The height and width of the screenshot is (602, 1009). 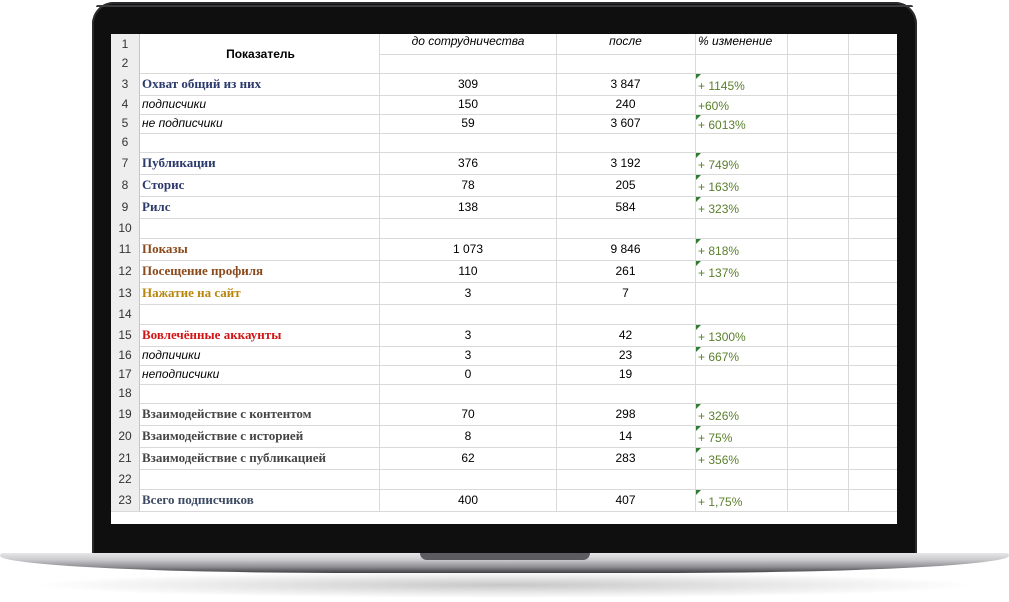 What do you see at coordinates (626, 335) in the screenshot?
I see `after-value-cell: 42` at bounding box center [626, 335].